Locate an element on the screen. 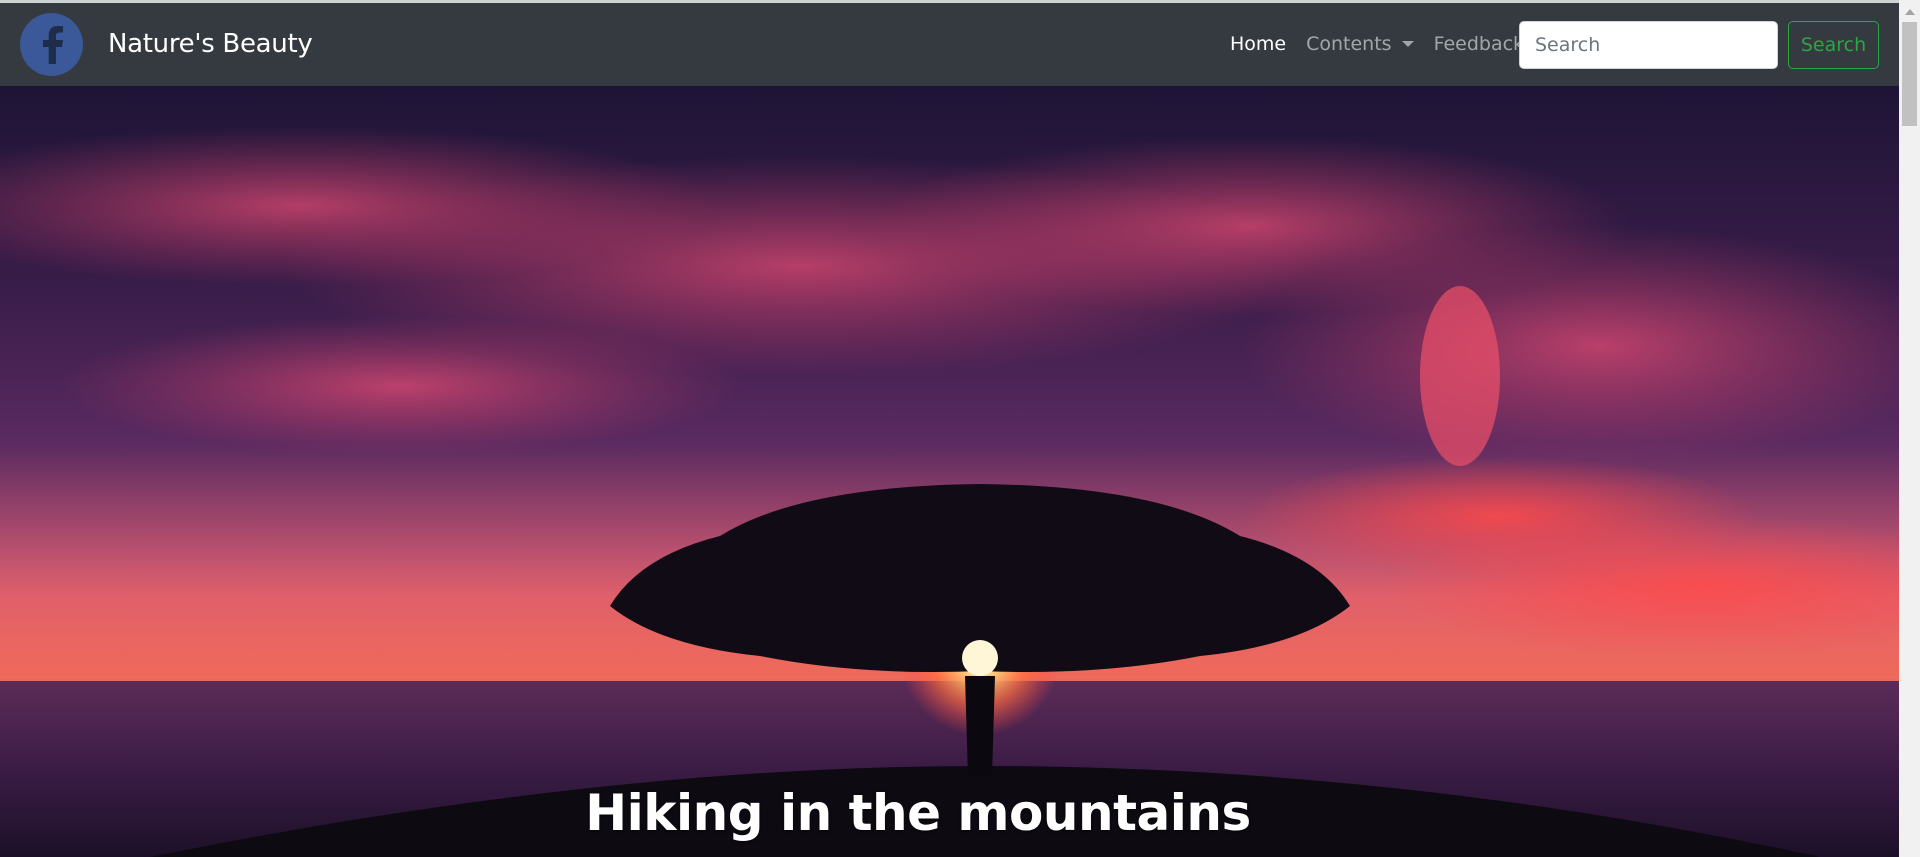 This screenshot has width=1920, height=857. hero-caption: Hiking in the mountains is located at coordinates (918, 813).